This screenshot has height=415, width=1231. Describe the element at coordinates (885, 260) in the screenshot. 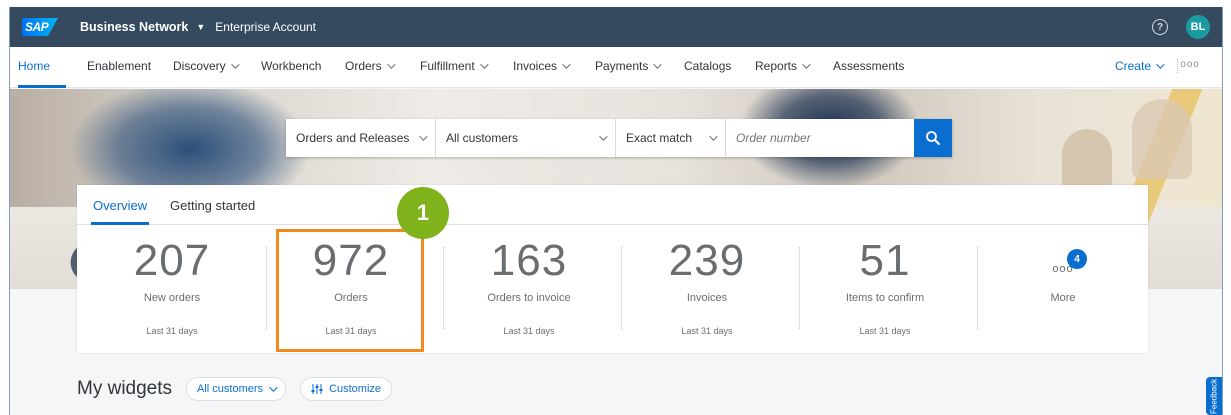

I see `tile-value: 51` at that location.